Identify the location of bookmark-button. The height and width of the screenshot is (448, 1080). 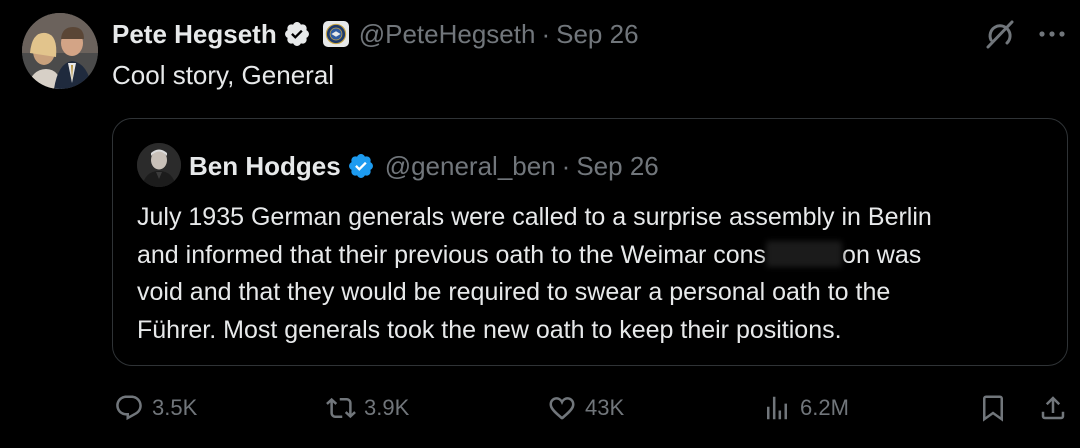
(997, 408).